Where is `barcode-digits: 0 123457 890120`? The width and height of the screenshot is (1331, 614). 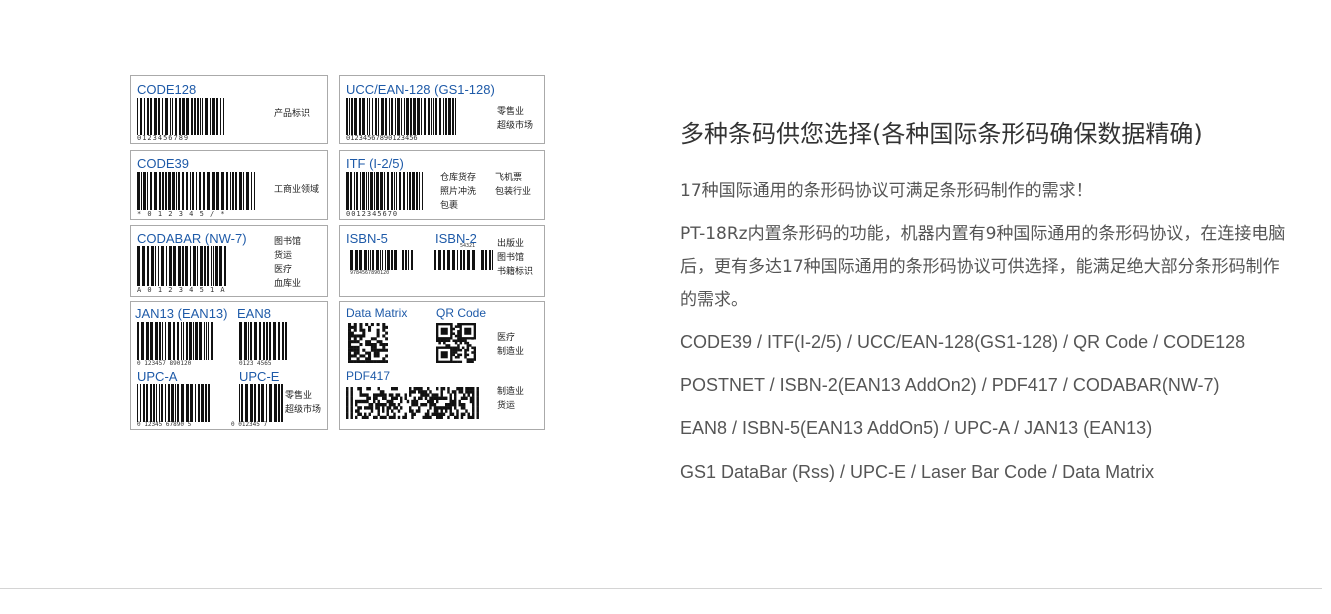 barcode-digits: 0 123457 890120 is located at coordinates (164, 363).